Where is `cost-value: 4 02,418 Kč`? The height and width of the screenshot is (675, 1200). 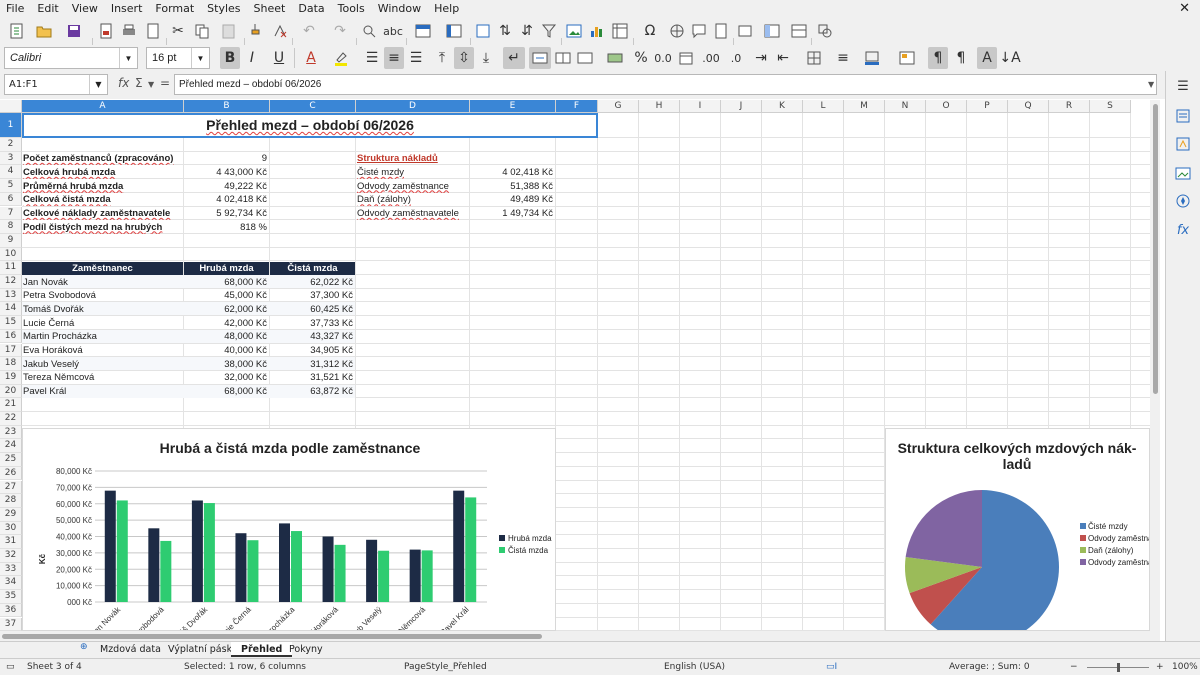
cost-value: 4 02,418 Kč is located at coordinates (512, 172).